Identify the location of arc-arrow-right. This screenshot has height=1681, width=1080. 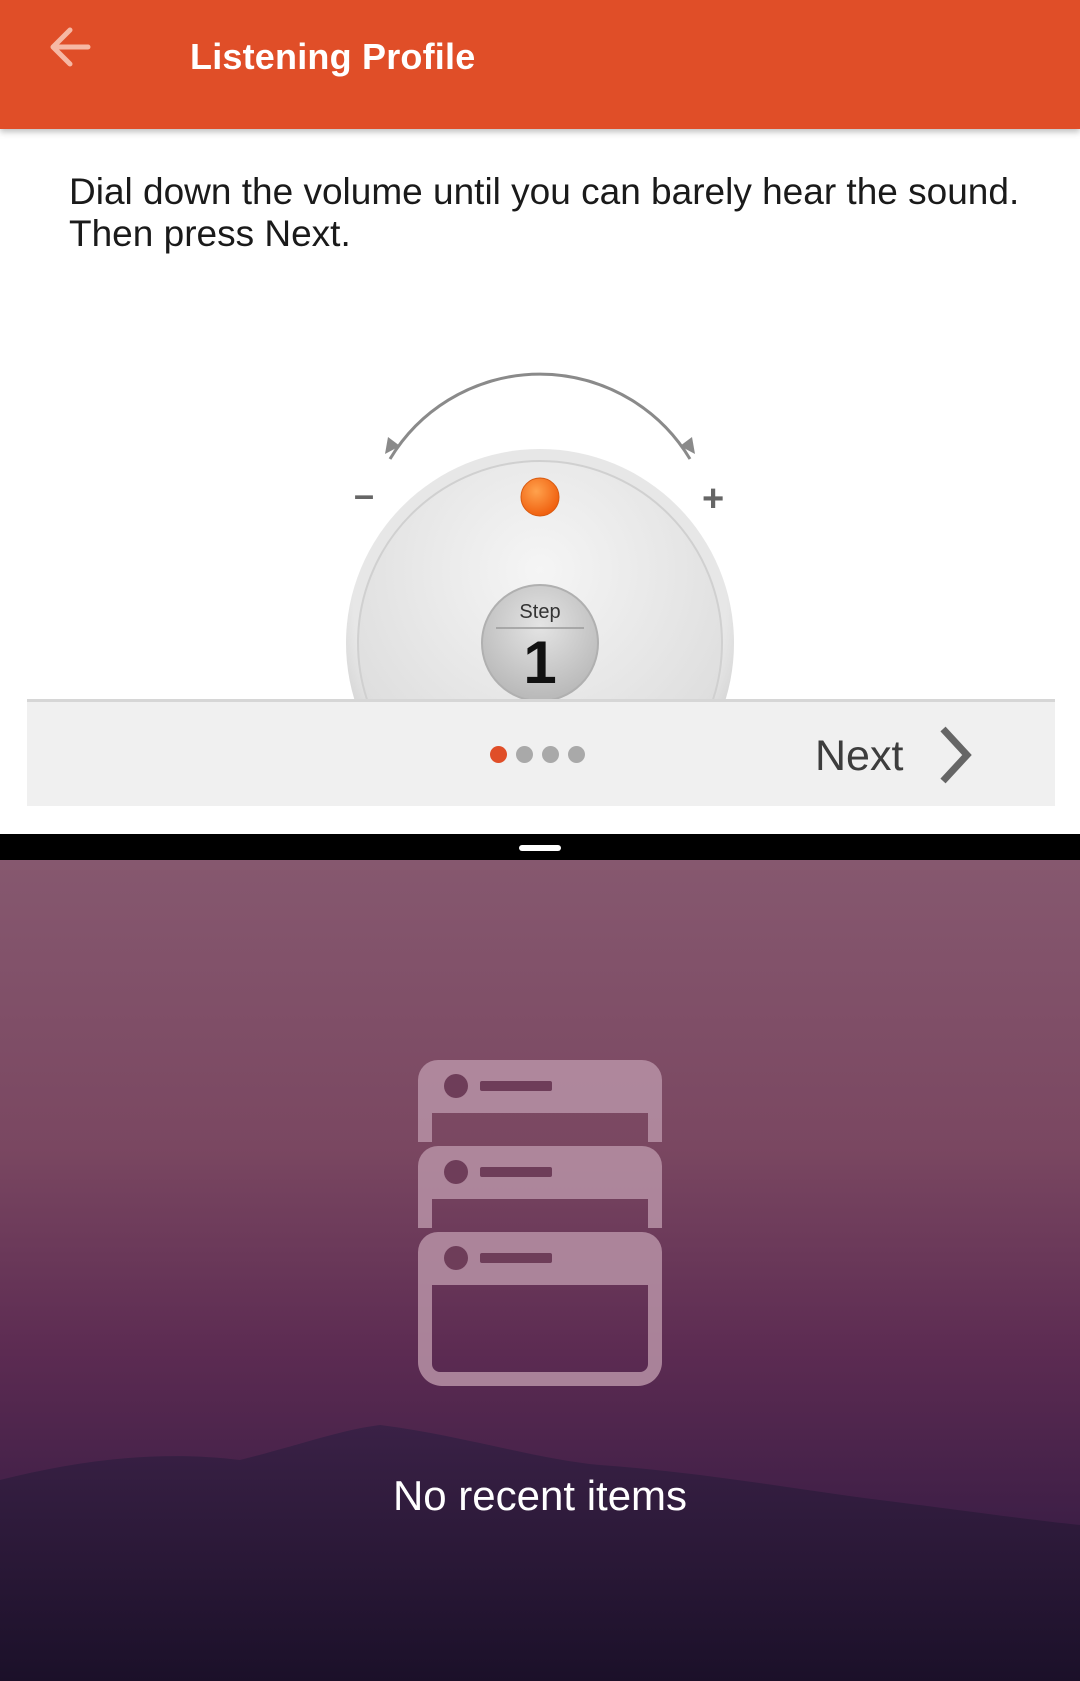
(687, 445).